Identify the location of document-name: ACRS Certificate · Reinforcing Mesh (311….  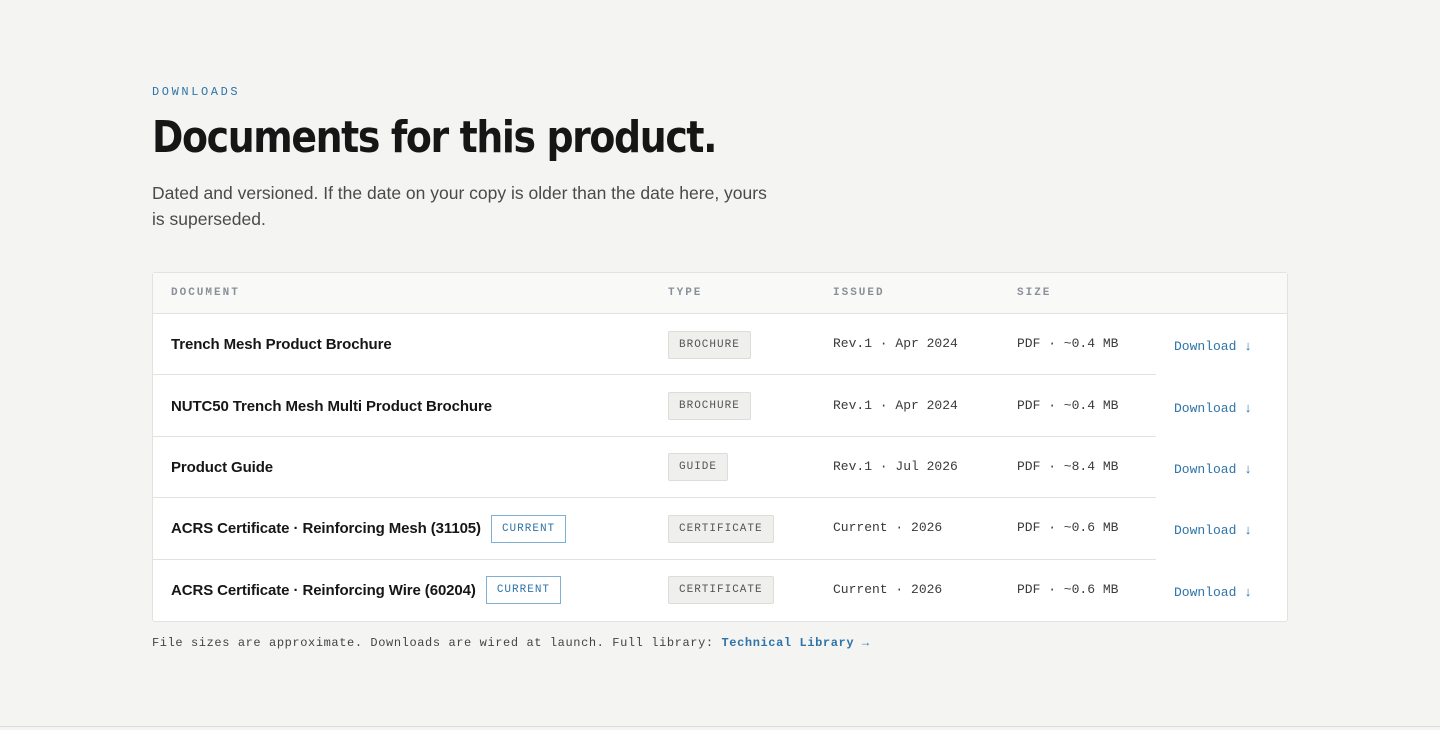
(326, 529).